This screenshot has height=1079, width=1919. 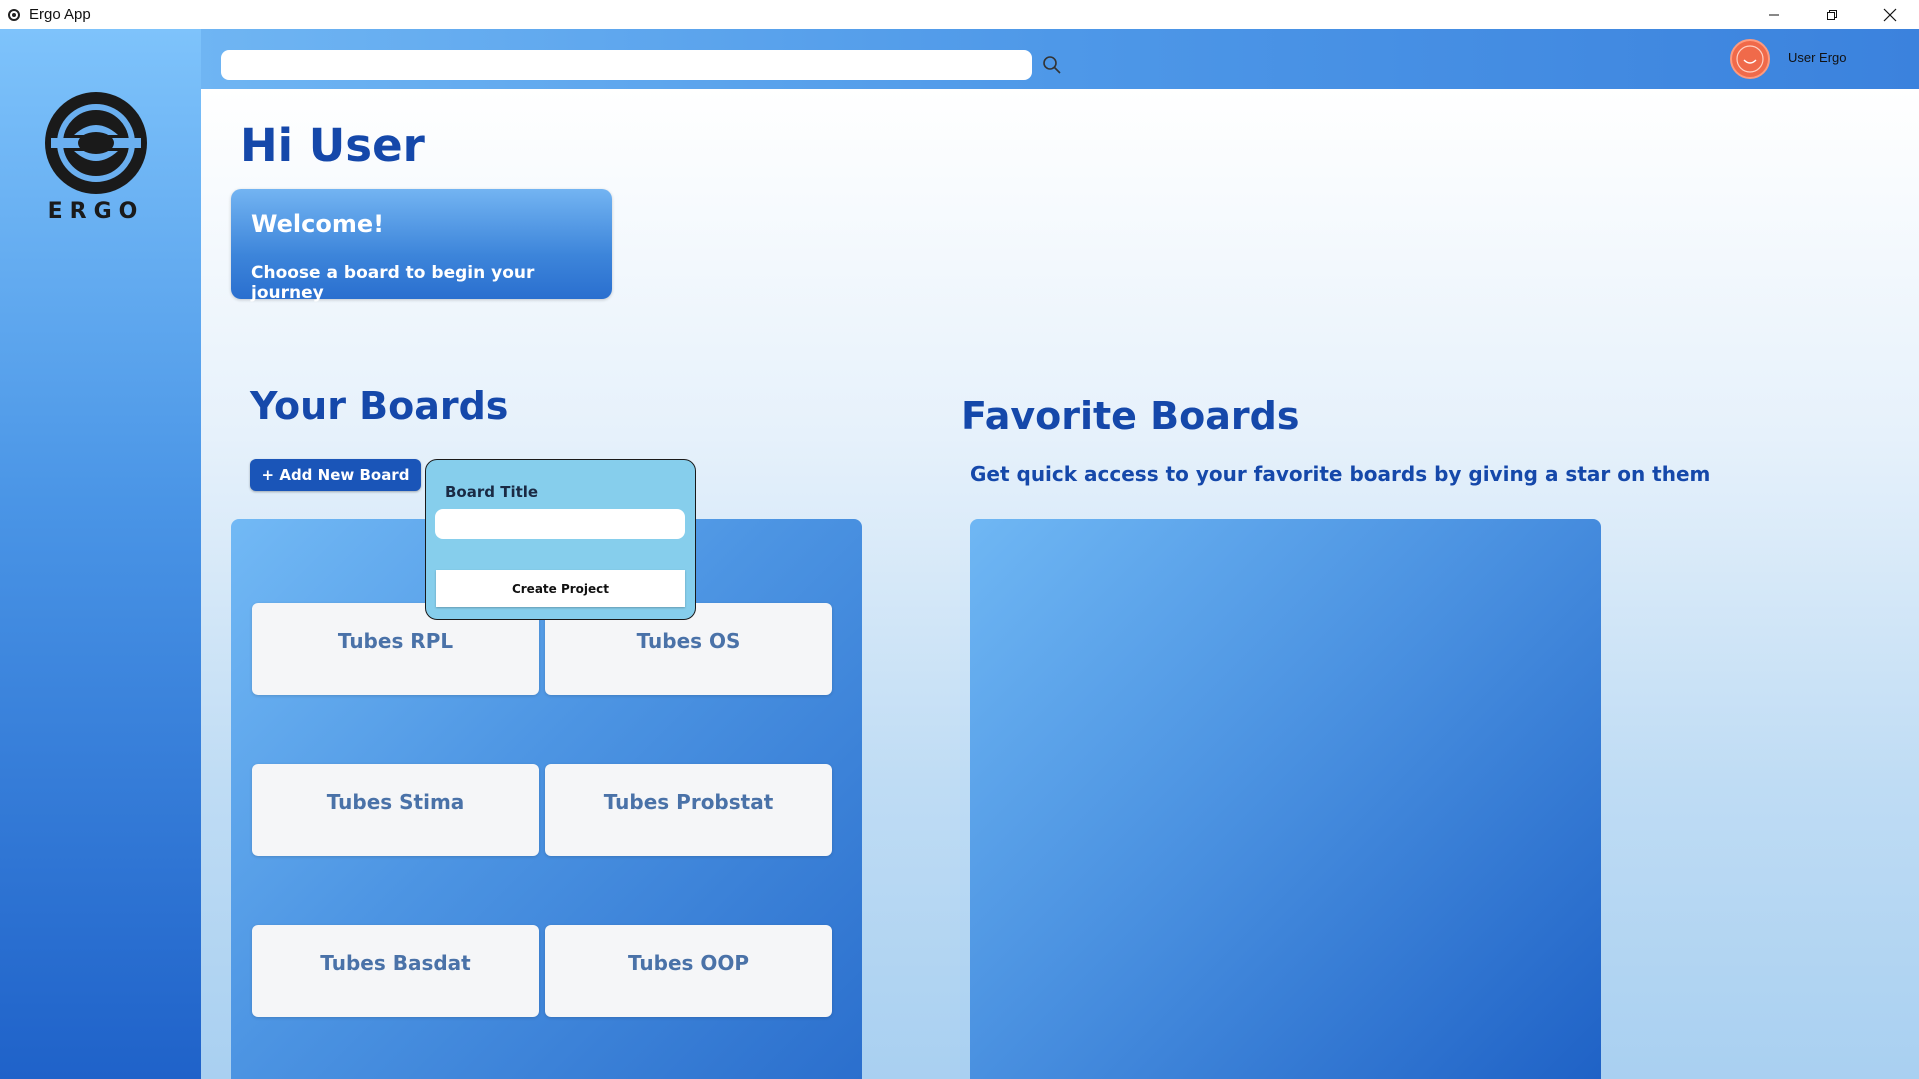 I want to click on welcome-title: Welcome!, so click(x=318, y=224).